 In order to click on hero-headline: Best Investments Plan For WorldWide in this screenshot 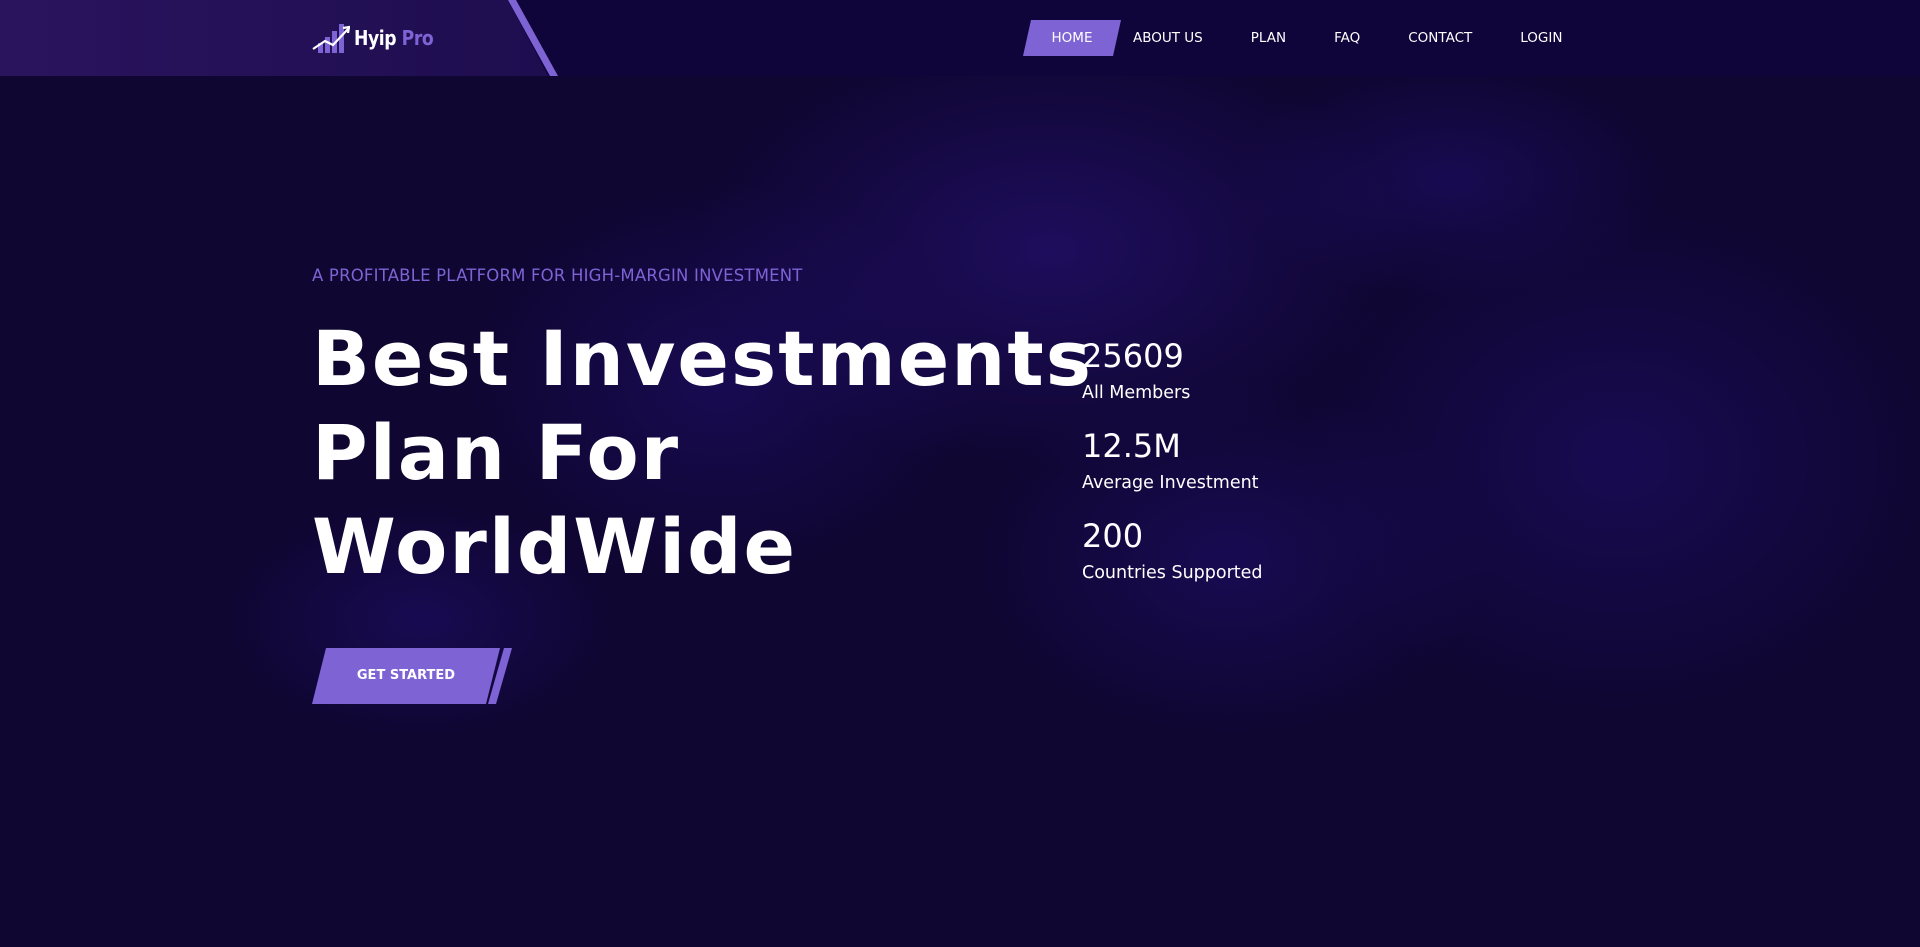, I will do `click(702, 453)`.